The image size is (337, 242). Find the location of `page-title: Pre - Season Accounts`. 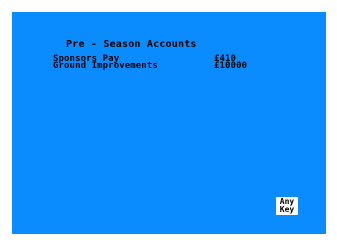

page-title: Pre - Season Accounts is located at coordinates (131, 44).